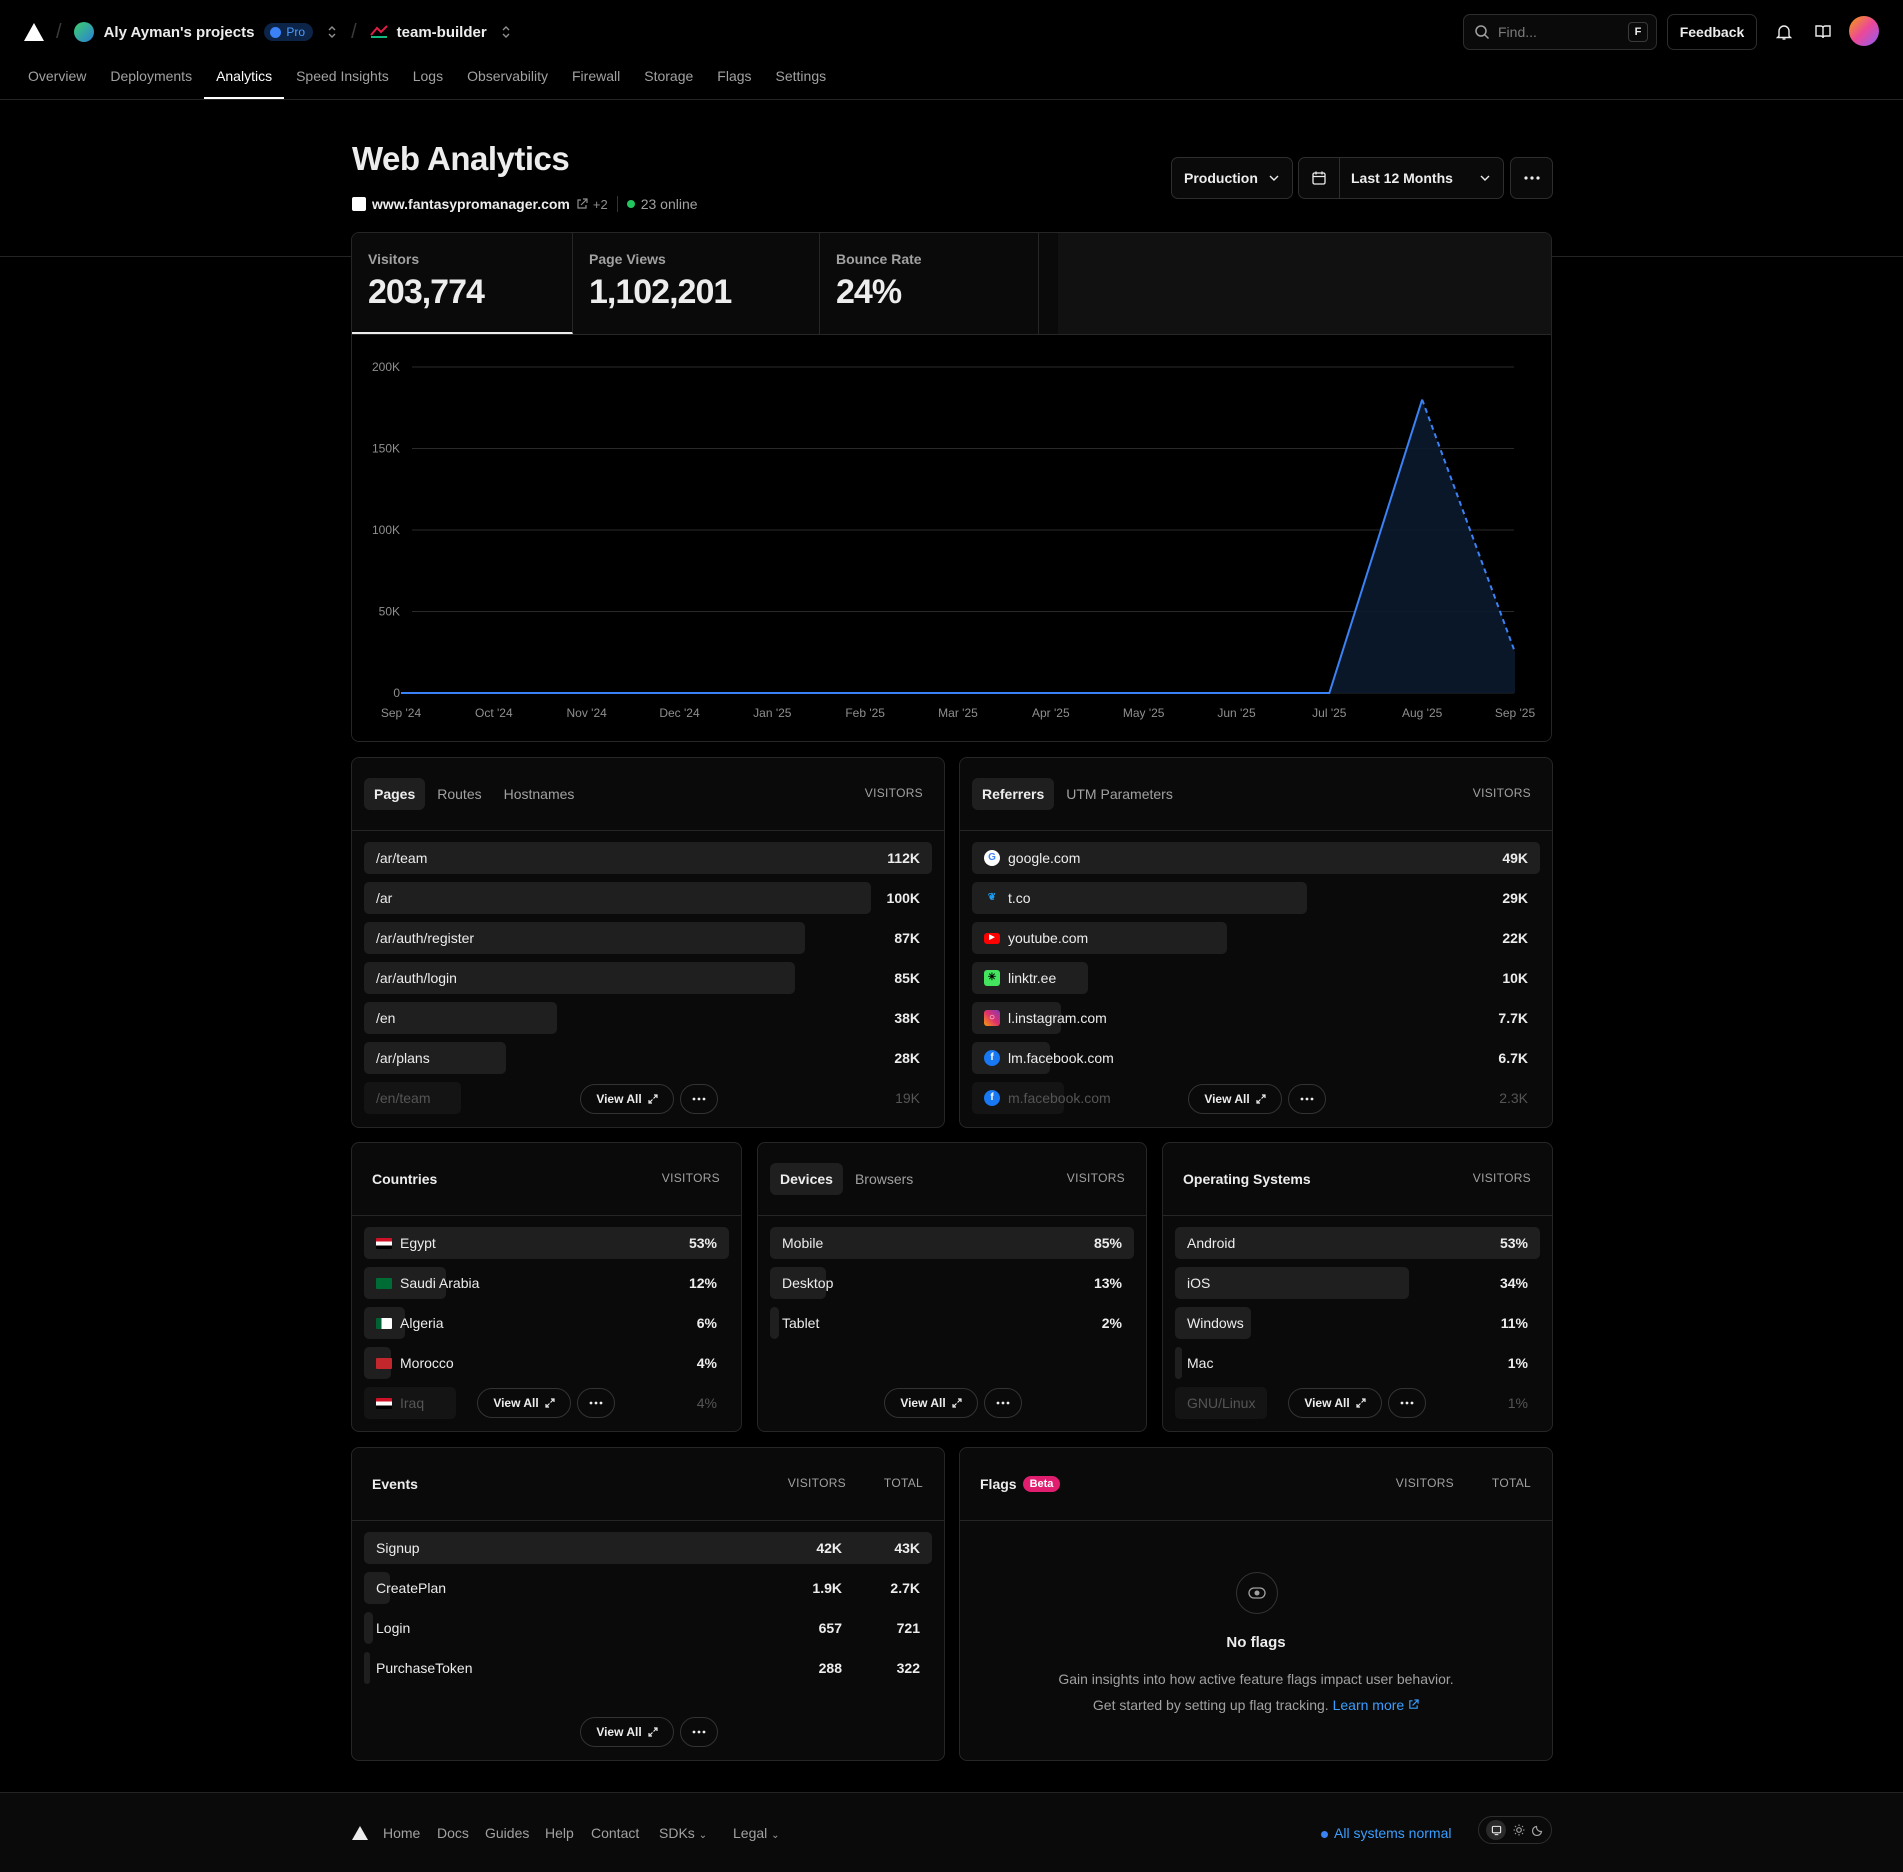  What do you see at coordinates (648, 898) in the screenshot?
I see `list-item: /ar 100K` at bounding box center [648, 898].